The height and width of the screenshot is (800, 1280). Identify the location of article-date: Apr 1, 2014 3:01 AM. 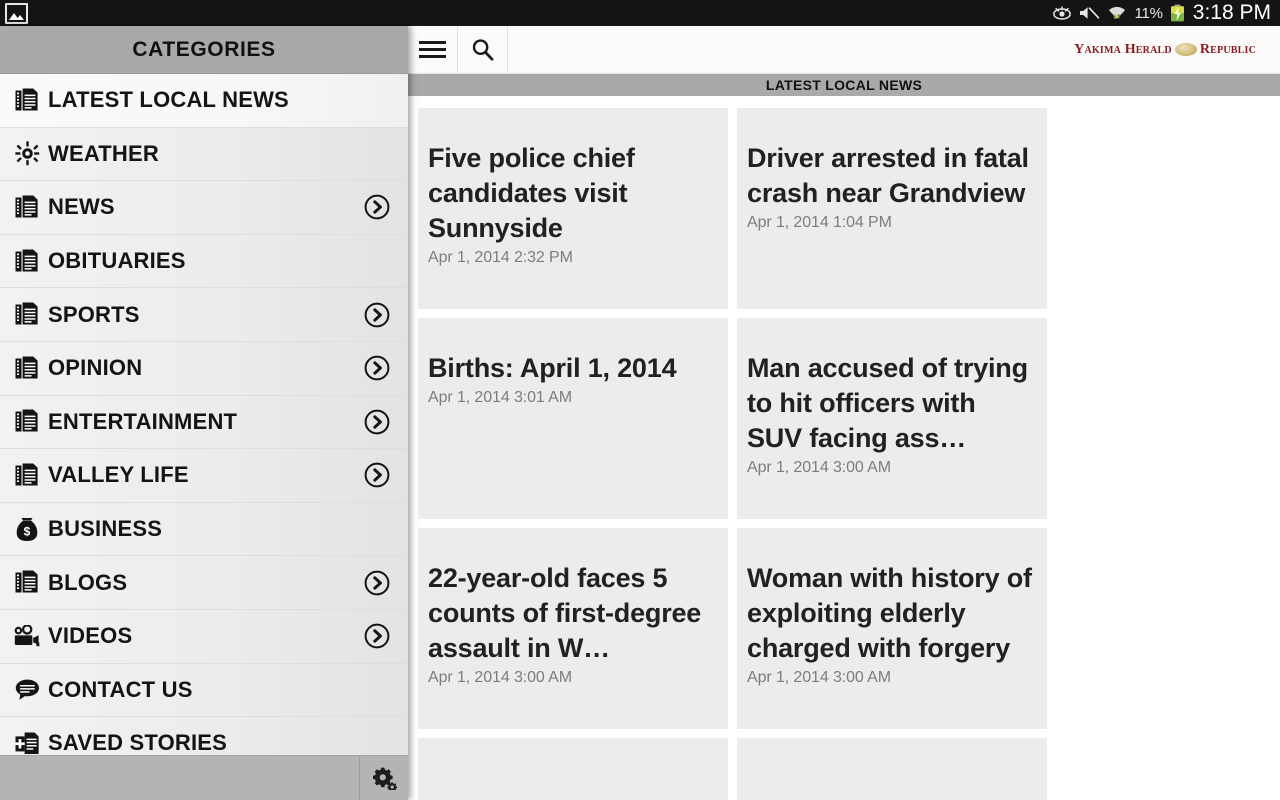
(500, 397).